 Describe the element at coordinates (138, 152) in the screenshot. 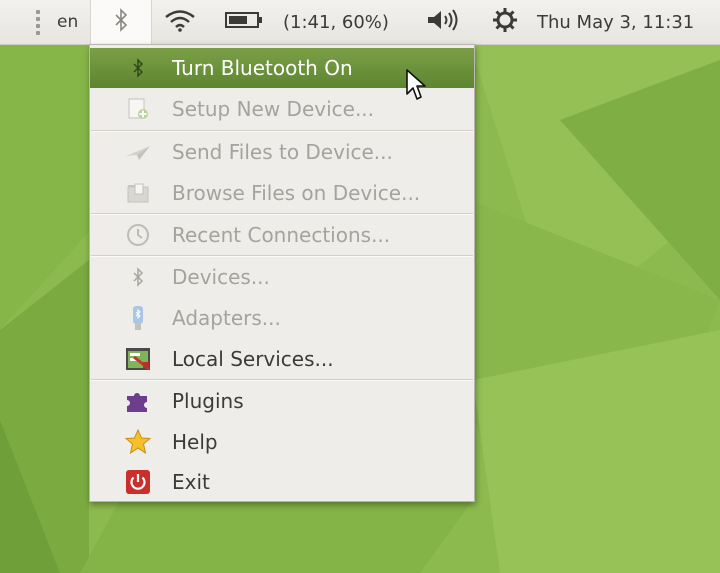

I see `send-files-icon` at that location.